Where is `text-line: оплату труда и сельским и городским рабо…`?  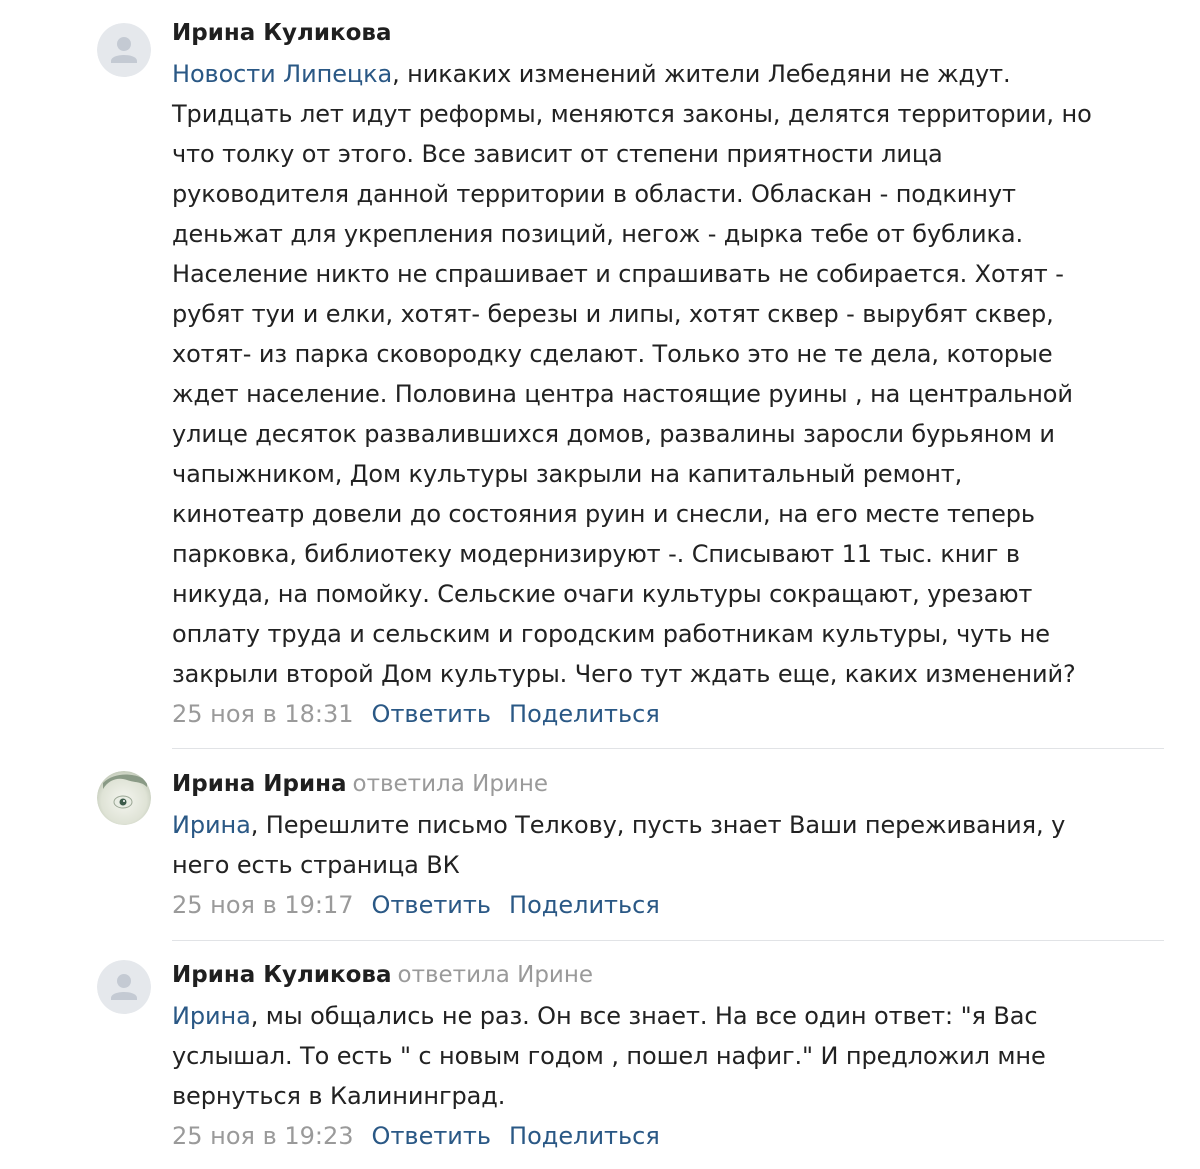
text-line: оплату труда и сельским и городским рабо… is located at coordinates (611, 634).